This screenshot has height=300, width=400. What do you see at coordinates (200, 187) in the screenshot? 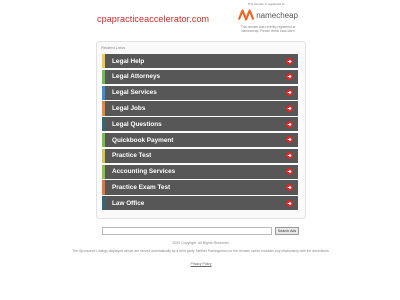
I see `related-link-item: Practice Exam Test` at bounding box center [200, 187].